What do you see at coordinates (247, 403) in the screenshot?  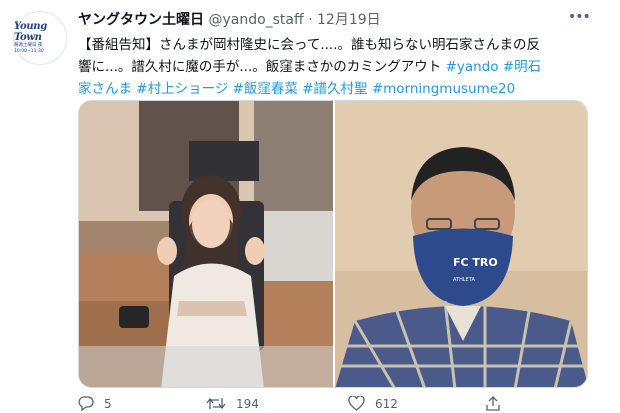 I see `retweet-count: 194` at bounding box center [247, 403].